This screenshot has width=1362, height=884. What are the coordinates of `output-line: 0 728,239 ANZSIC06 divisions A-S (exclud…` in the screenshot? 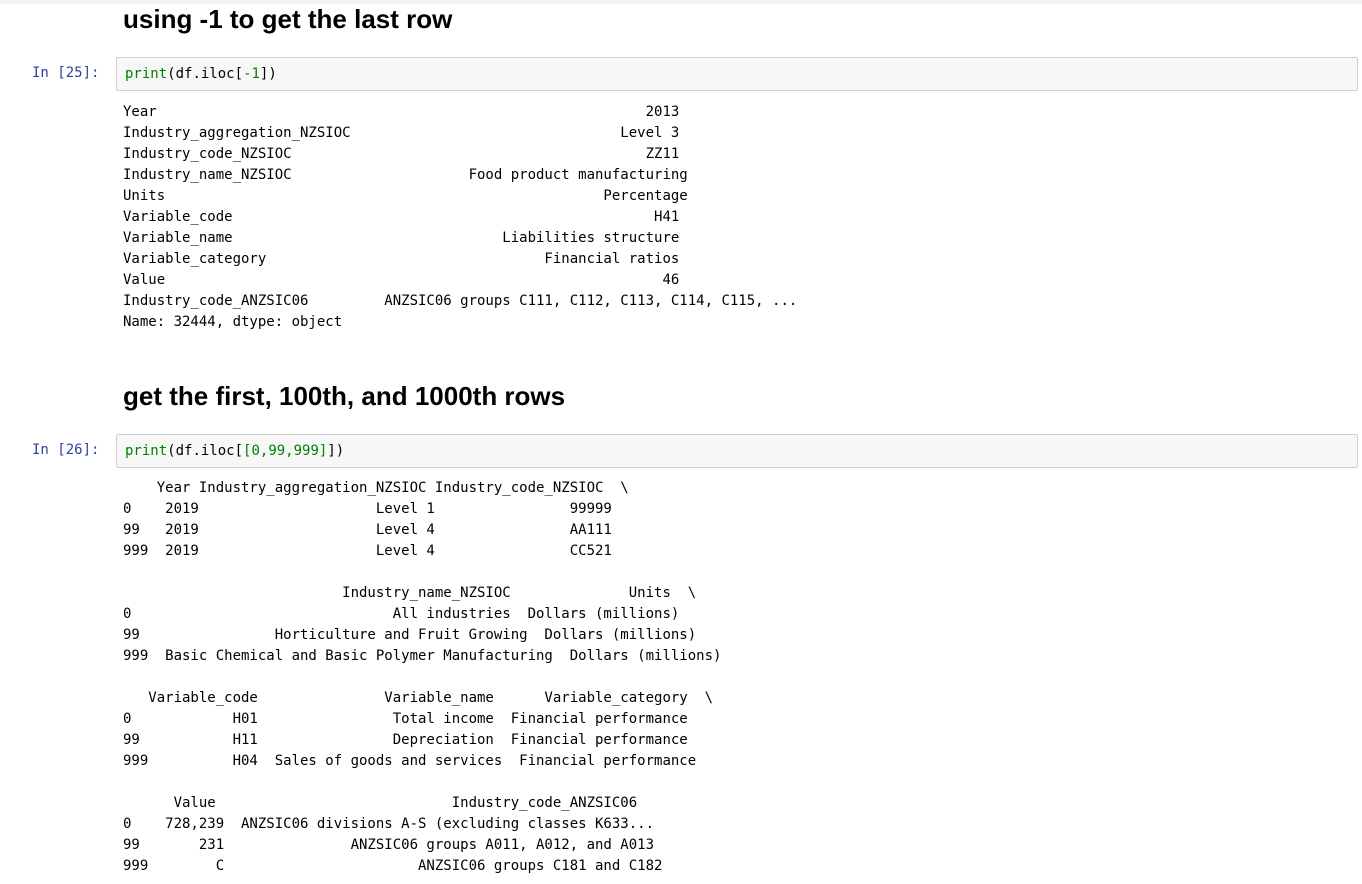 It's located at (389, 824).